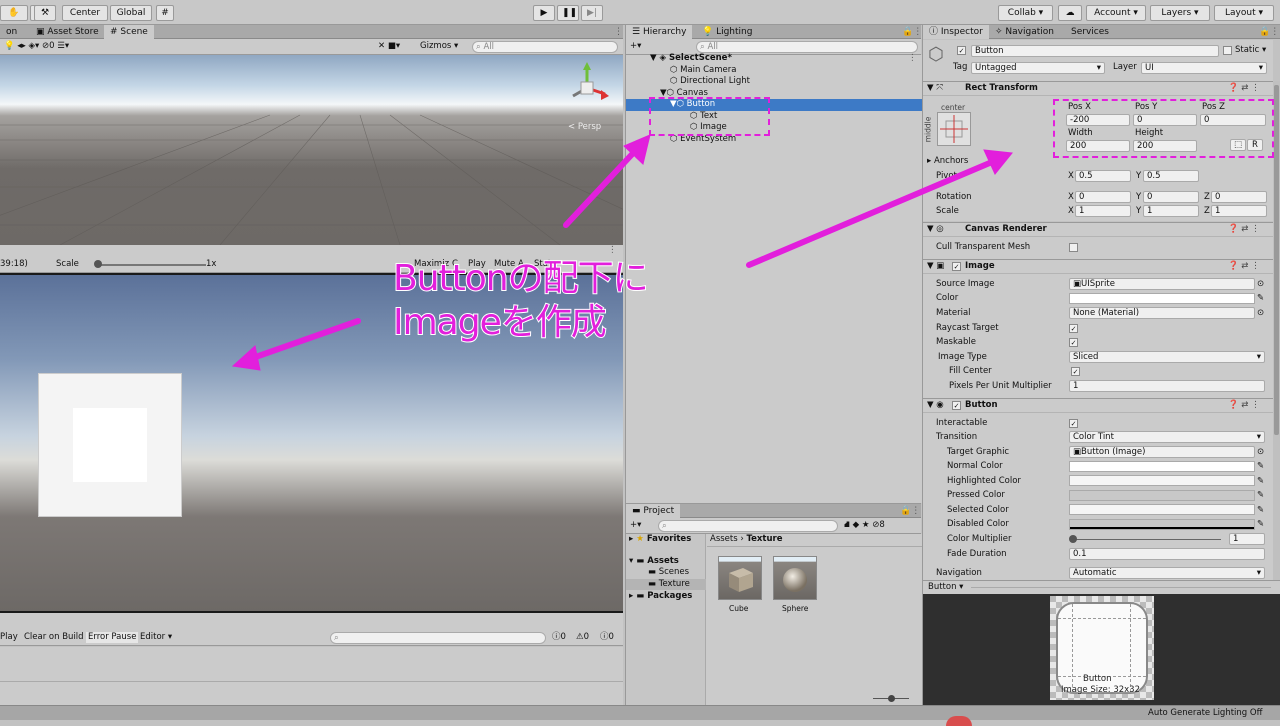  I want to click on arrow-to-game, so click(304, 340).